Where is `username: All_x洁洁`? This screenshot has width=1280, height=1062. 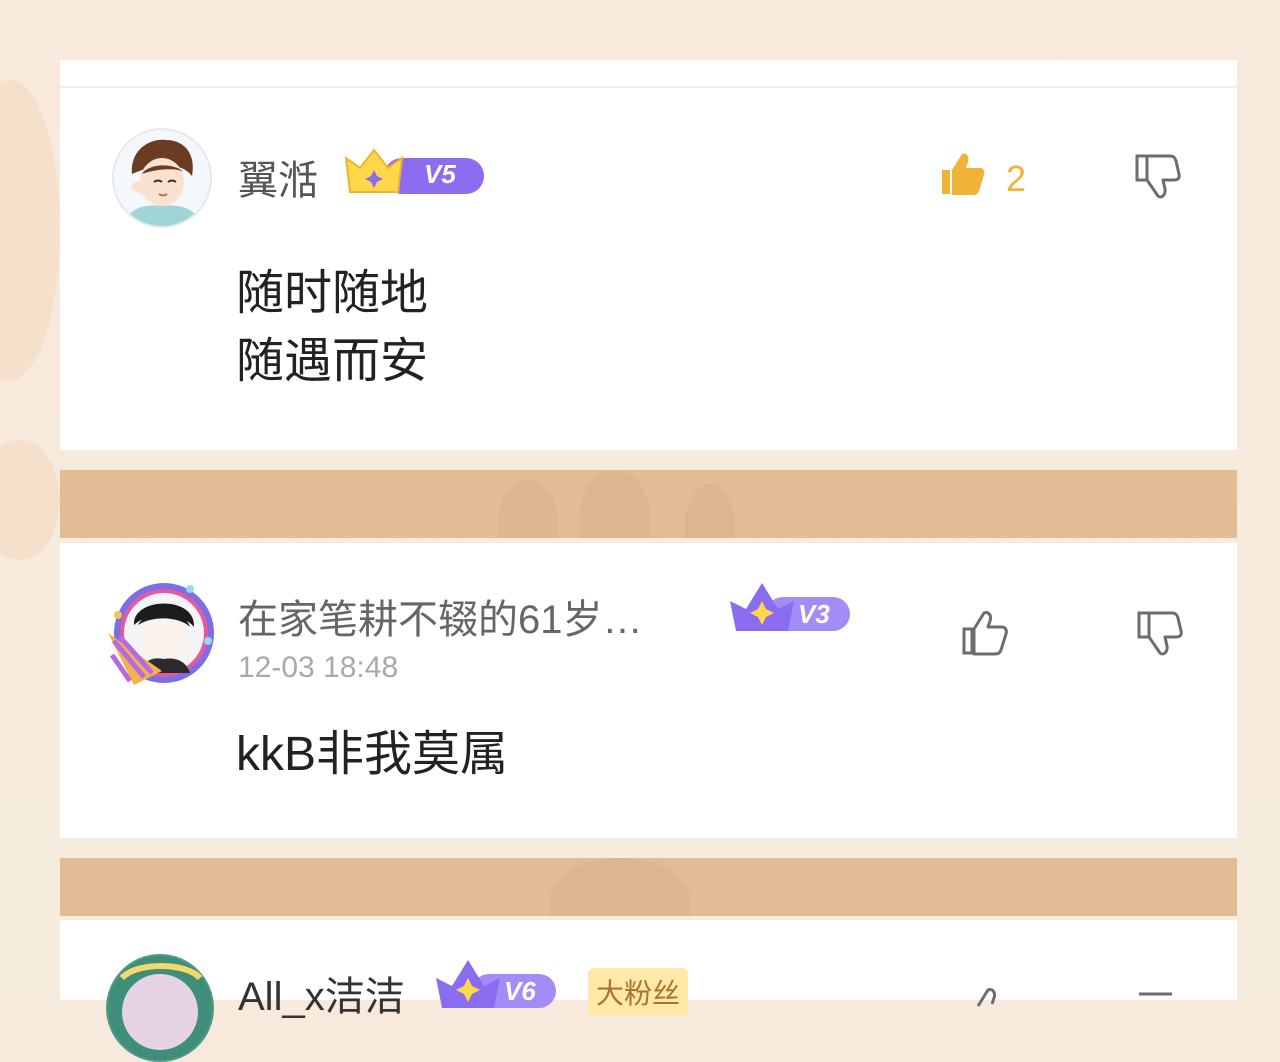
username: All_x洁洁 is located at coordinates (321, 993).